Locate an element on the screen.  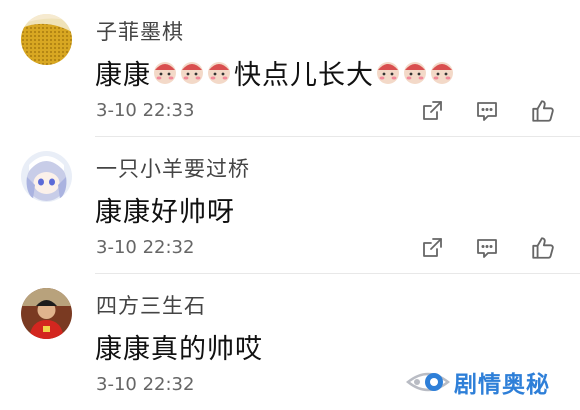
watermark-text: 剧情奥秘 is located at coordinates (502, 385).